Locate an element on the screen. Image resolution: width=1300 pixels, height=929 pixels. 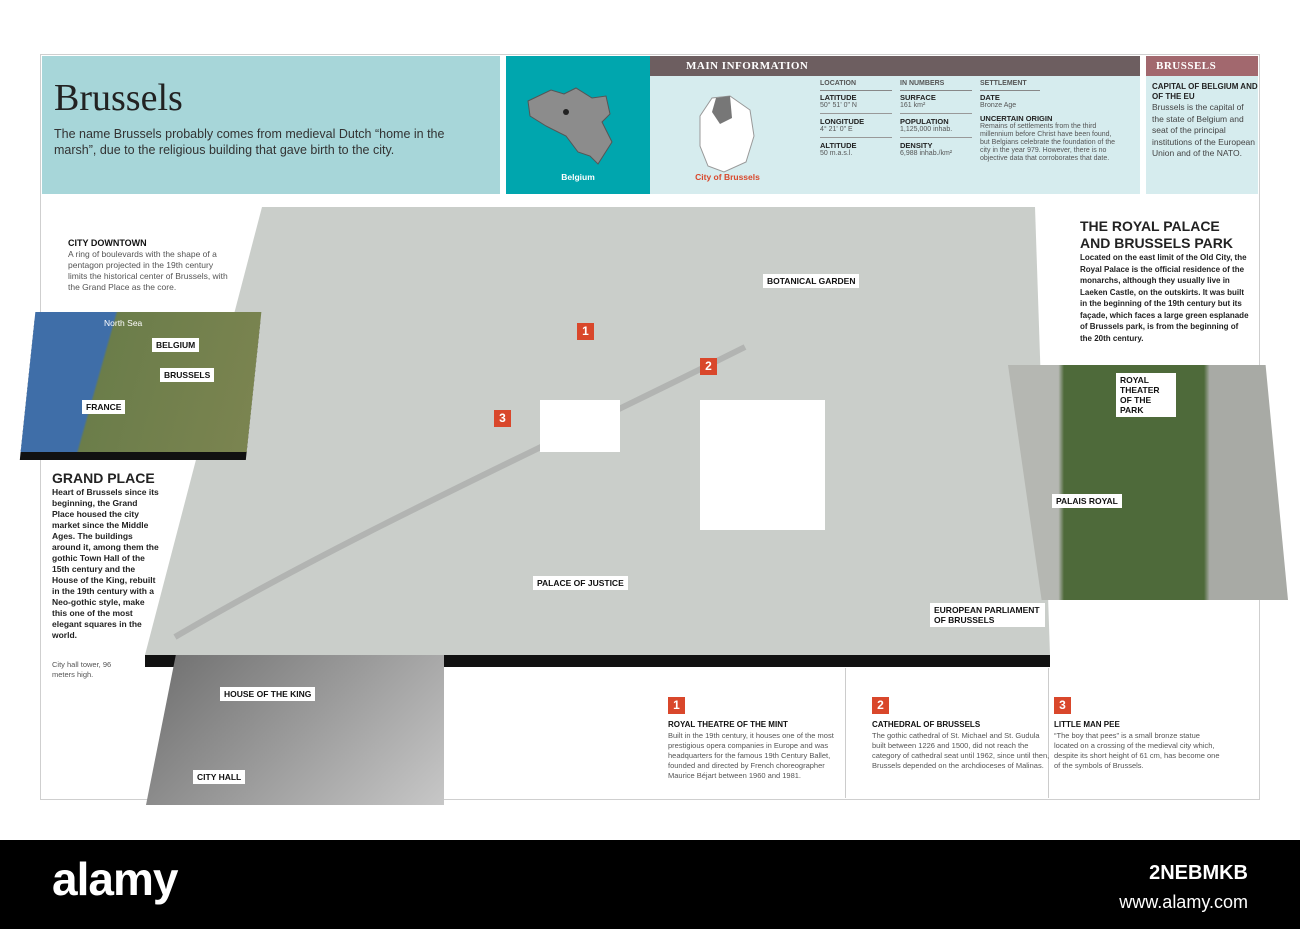
page-title: Brussels is located at coordinates (118, 98).